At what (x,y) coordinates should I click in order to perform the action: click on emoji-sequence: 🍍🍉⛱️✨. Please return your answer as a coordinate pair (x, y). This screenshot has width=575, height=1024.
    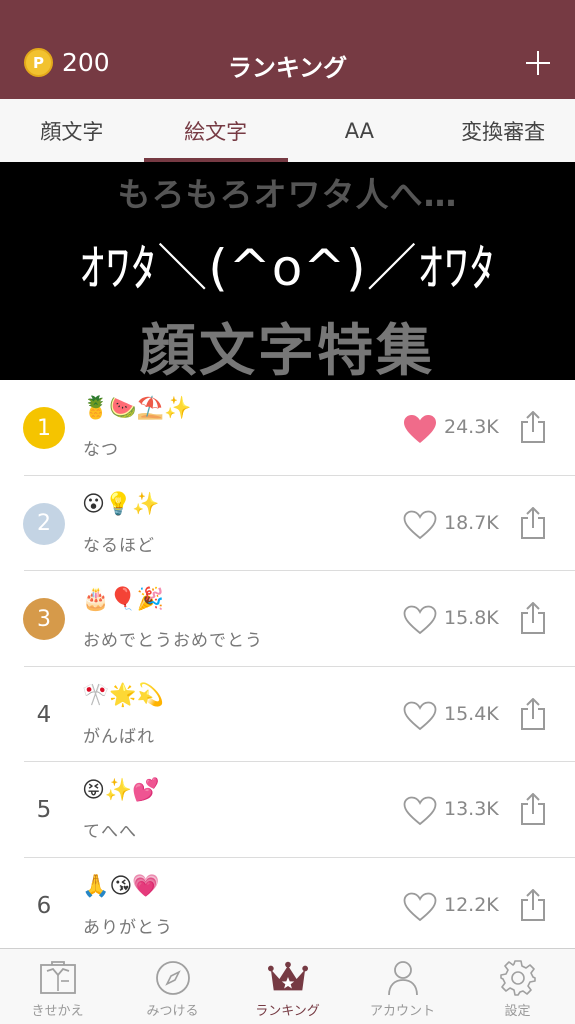
    Looking at the image, I should click on (137, 408).